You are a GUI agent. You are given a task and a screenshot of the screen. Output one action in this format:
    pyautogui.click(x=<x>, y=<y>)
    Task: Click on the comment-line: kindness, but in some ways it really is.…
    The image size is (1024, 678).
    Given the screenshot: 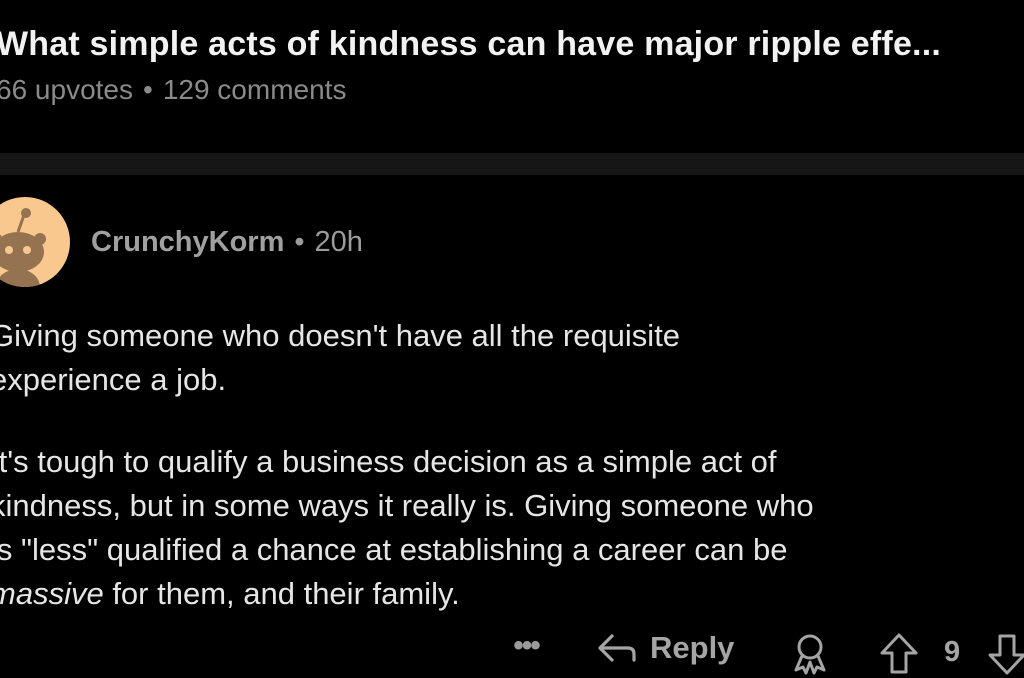 What is the action you would take?
    pyautogui.click(x=407, y=505)
    